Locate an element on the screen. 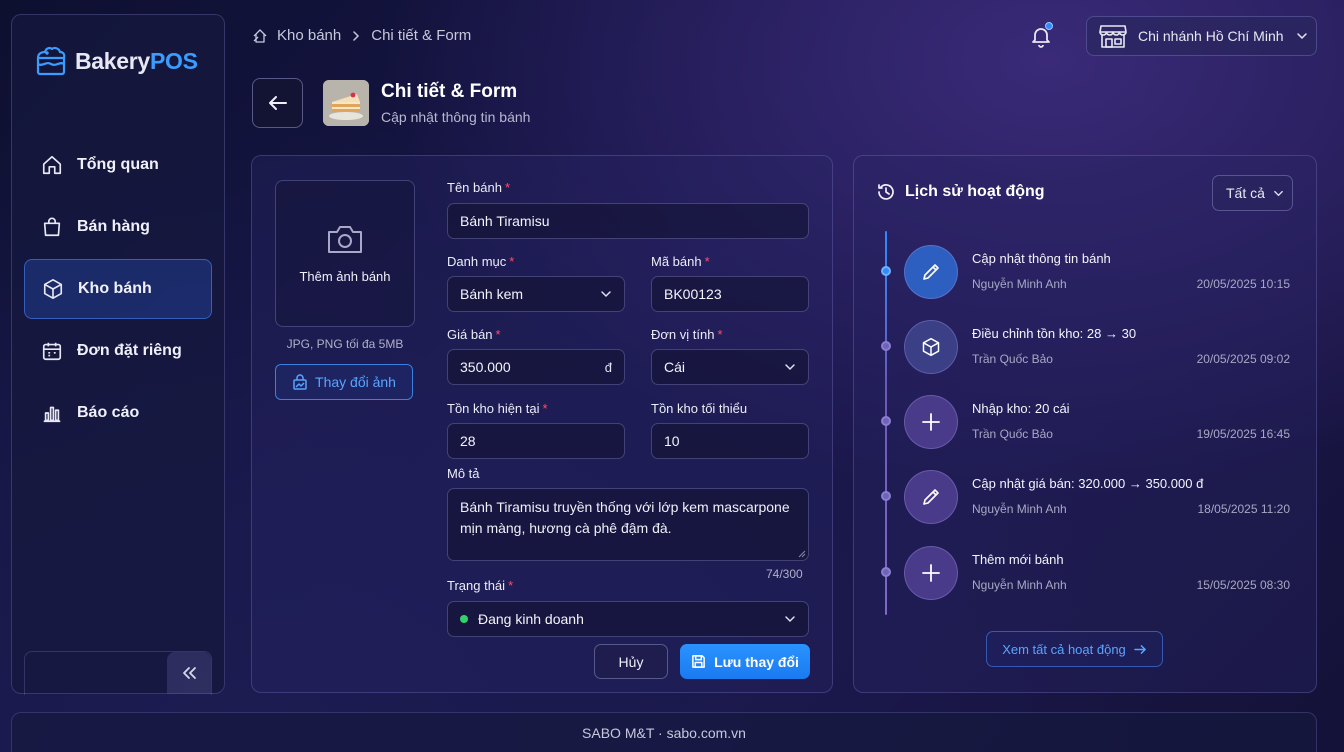 This screenshot has width=1344, height=752. category-label-text: Danh mục is located at coordinates (477, 261).